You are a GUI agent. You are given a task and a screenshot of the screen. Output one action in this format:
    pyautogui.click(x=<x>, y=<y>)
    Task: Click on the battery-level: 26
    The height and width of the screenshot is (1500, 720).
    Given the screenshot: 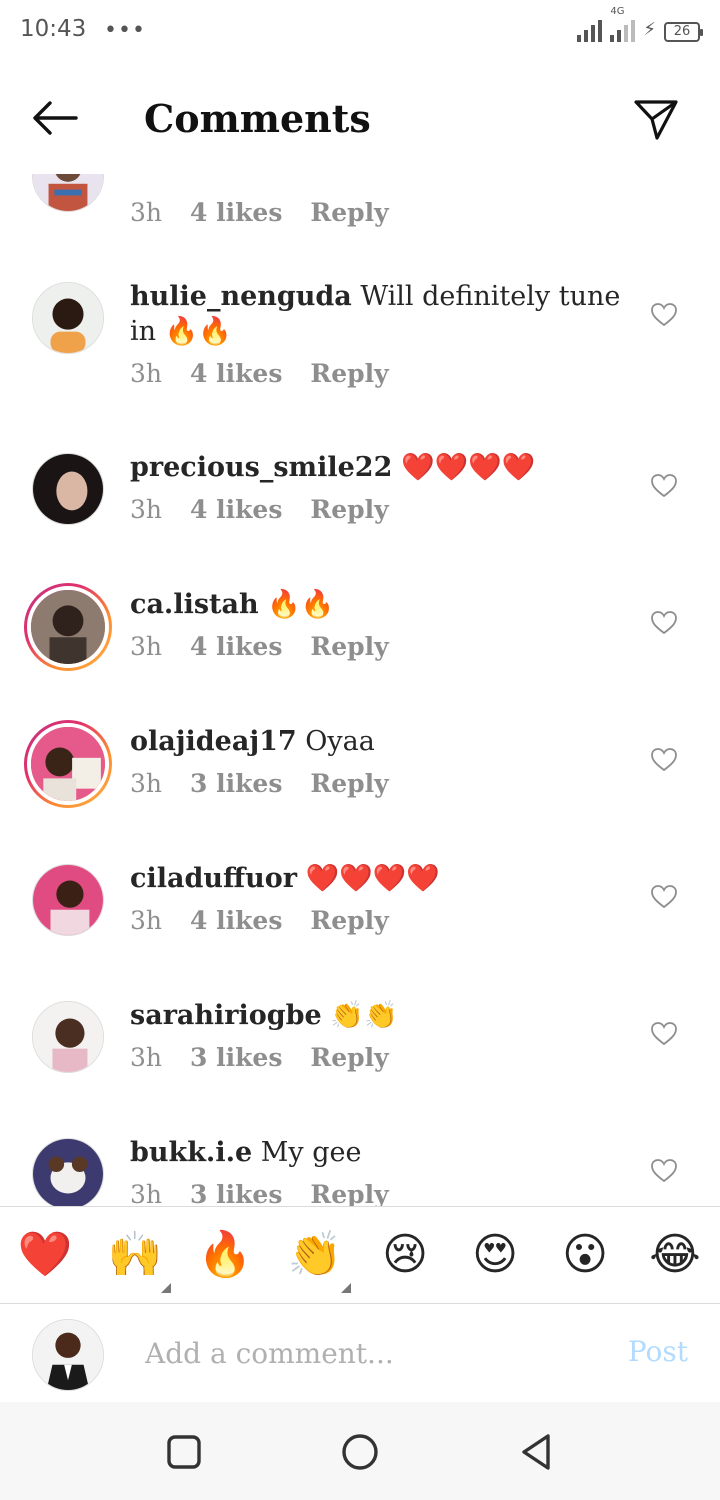 What is the action you would take?
    pyautogui.click(x=682, y=31)
    